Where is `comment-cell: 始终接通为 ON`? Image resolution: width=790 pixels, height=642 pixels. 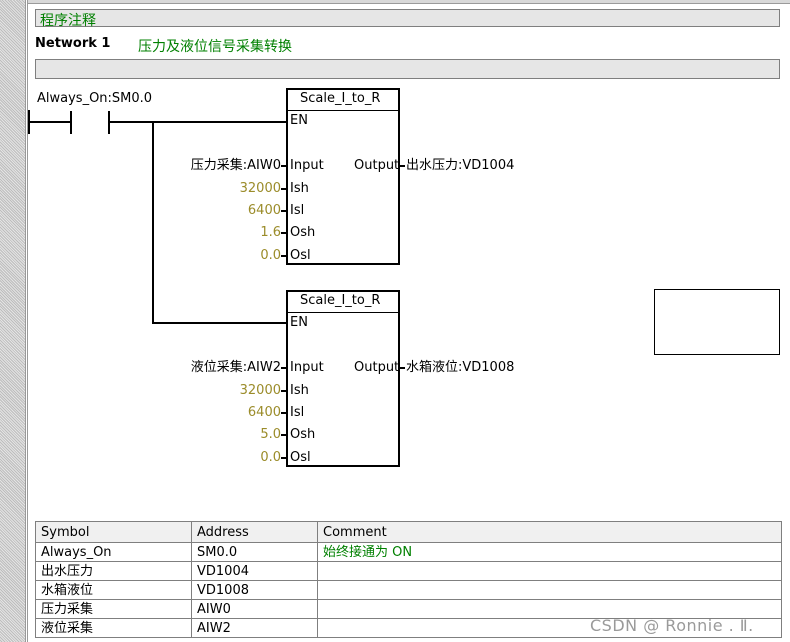 comment-cell: 始终接通为 ON is located at coordinates (549, 552).